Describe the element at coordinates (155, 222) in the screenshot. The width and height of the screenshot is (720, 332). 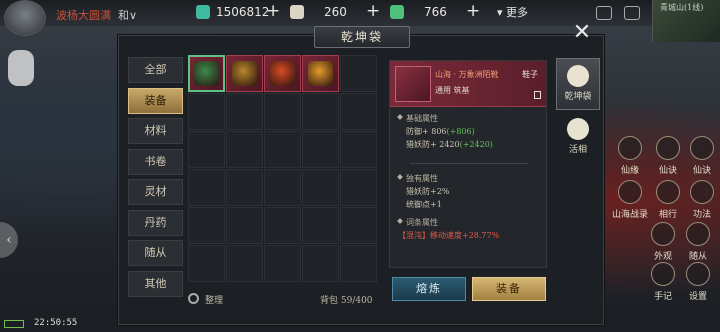
I see `tab-pills: 丹药` at that location.